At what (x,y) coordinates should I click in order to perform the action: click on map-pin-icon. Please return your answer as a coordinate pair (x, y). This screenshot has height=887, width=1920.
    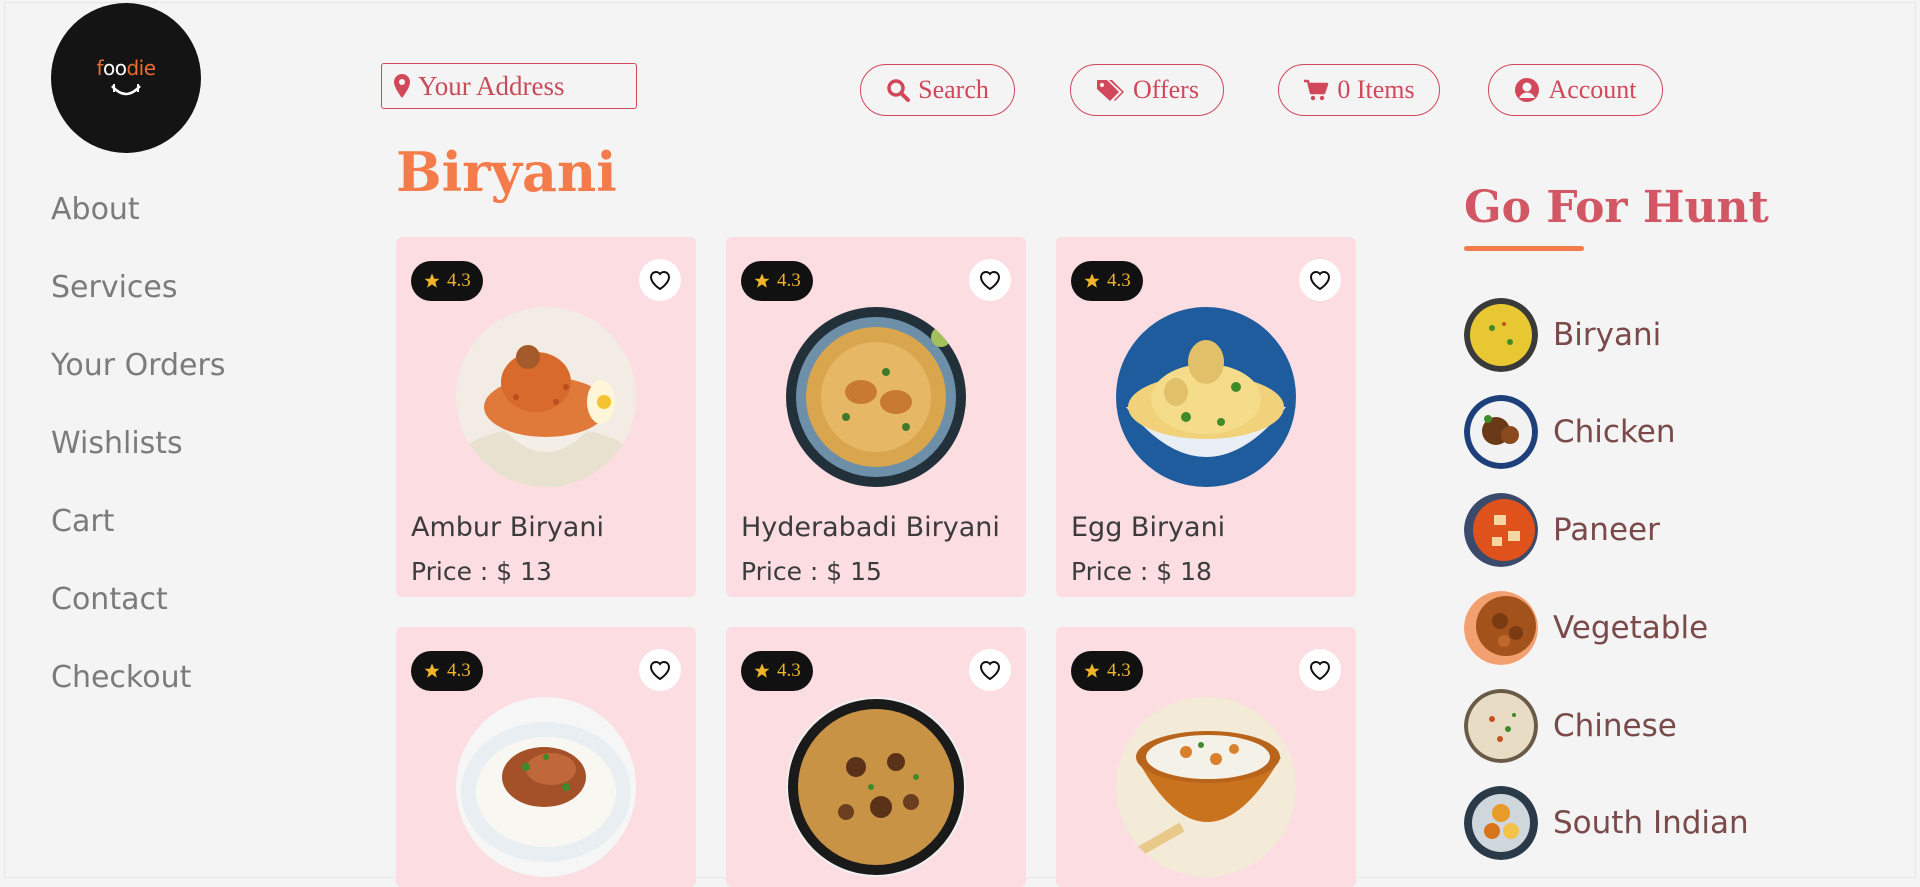
    Looking at the image, I should click on (402, 86).